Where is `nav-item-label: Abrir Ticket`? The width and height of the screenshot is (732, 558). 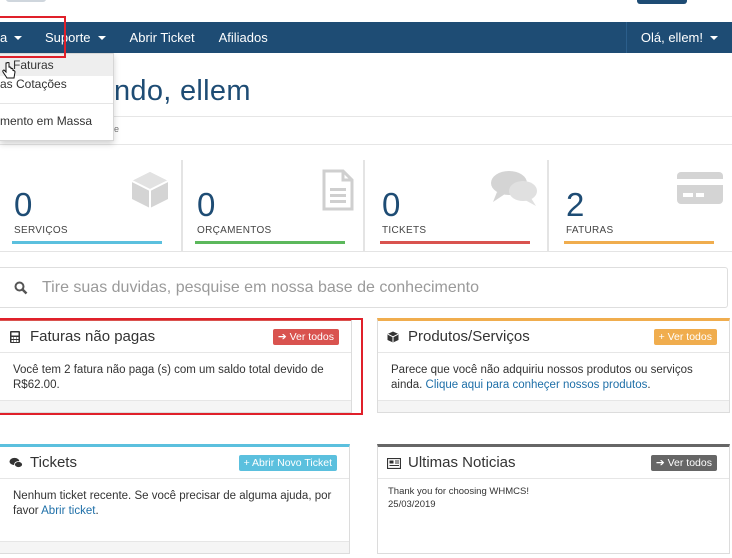 nav-item-label: Abrir Ticket is located at coordinates (162, 37).